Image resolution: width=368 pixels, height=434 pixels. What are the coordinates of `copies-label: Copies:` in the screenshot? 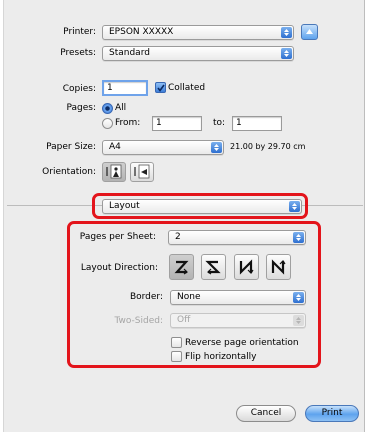 It's located at (79, 89).